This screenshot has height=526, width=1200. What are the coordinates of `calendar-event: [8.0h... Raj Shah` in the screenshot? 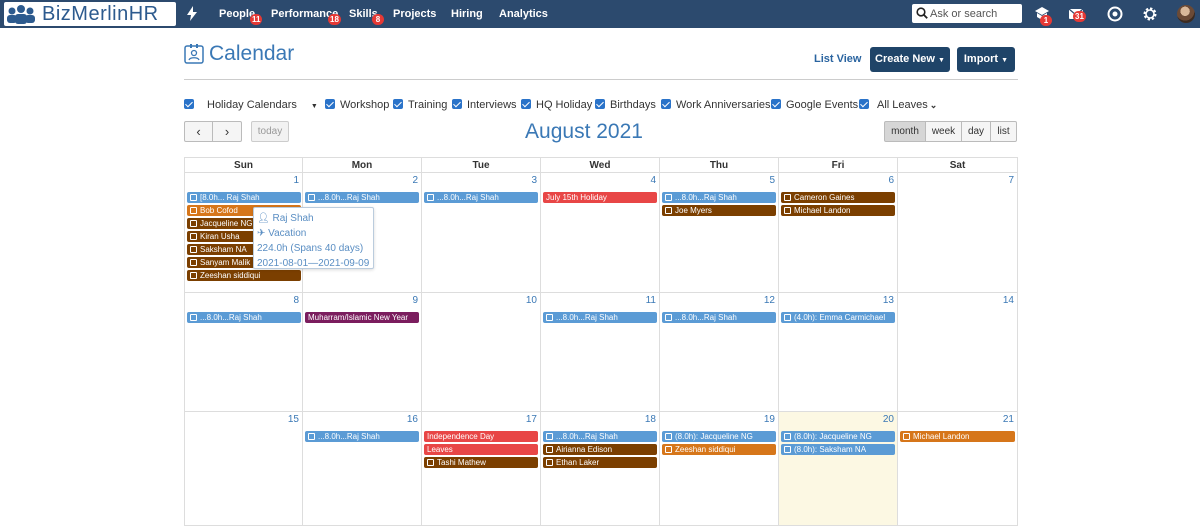 It's located at (244, 197).